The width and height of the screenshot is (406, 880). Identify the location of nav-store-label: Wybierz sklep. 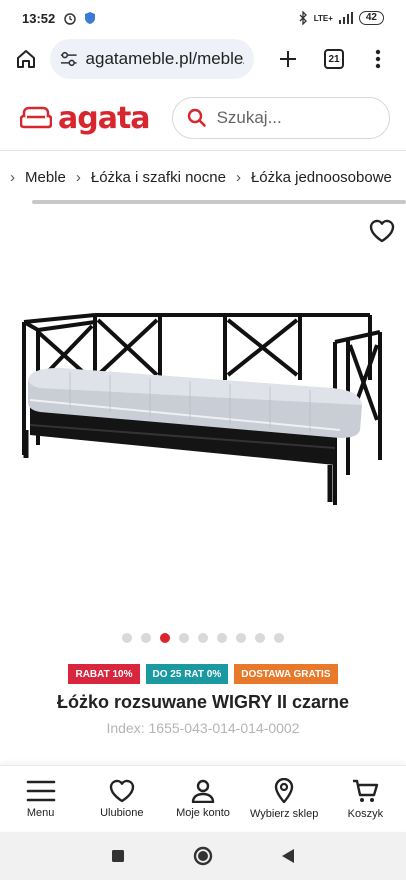
(284, 813).